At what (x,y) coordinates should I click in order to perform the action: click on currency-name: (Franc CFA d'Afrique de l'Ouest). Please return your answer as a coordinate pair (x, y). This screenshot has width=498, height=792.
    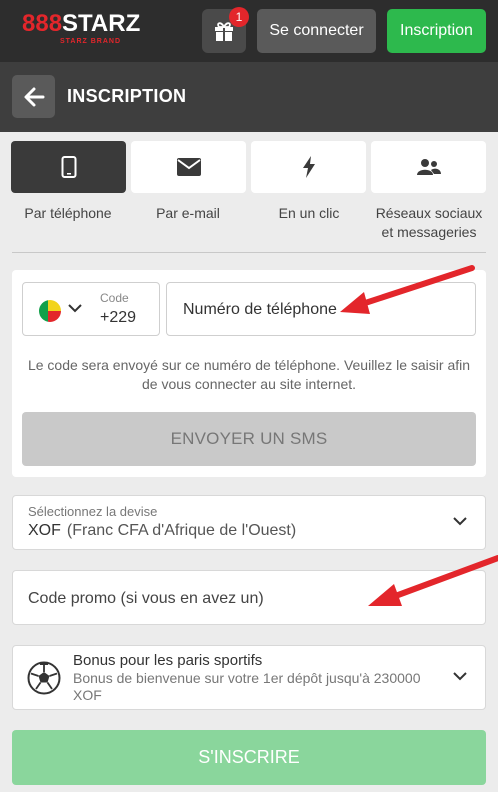
    Looking at the image, I should click on (181, 530).